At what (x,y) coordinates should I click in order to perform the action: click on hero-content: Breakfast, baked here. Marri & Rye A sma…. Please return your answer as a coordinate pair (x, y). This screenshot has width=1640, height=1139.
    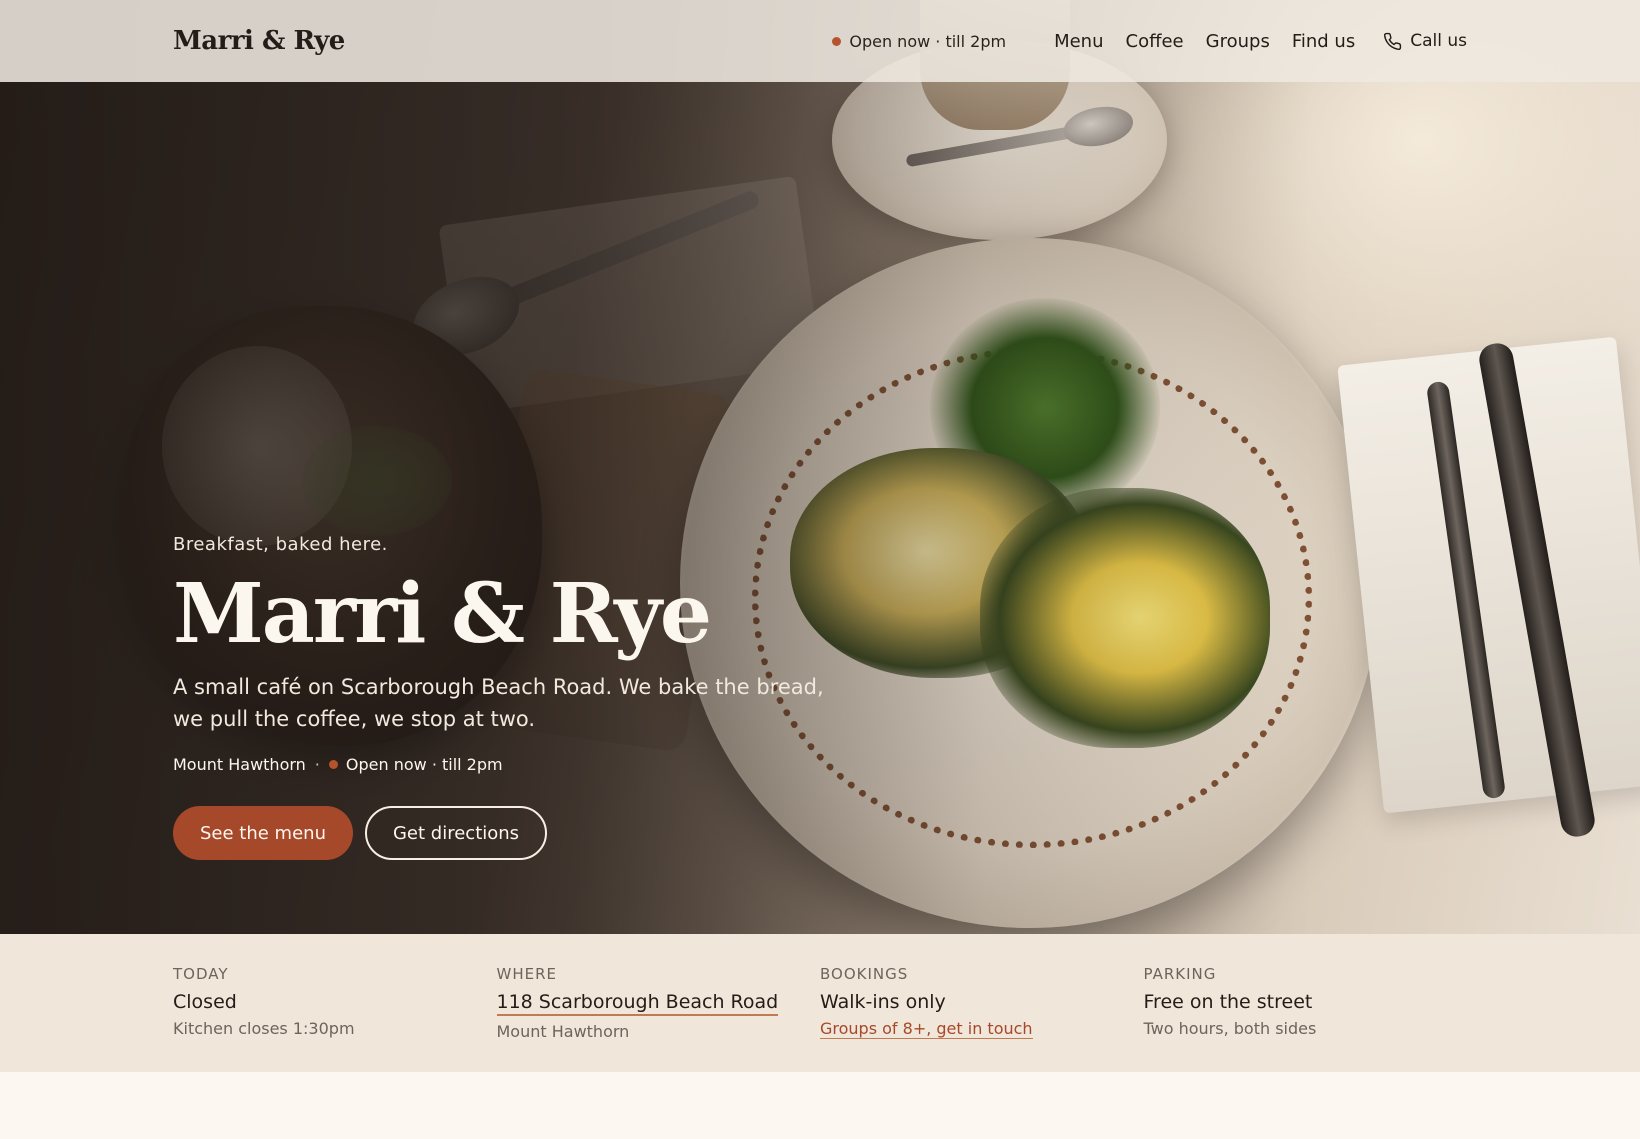
    Looking at the image, I should click on (513, 697).